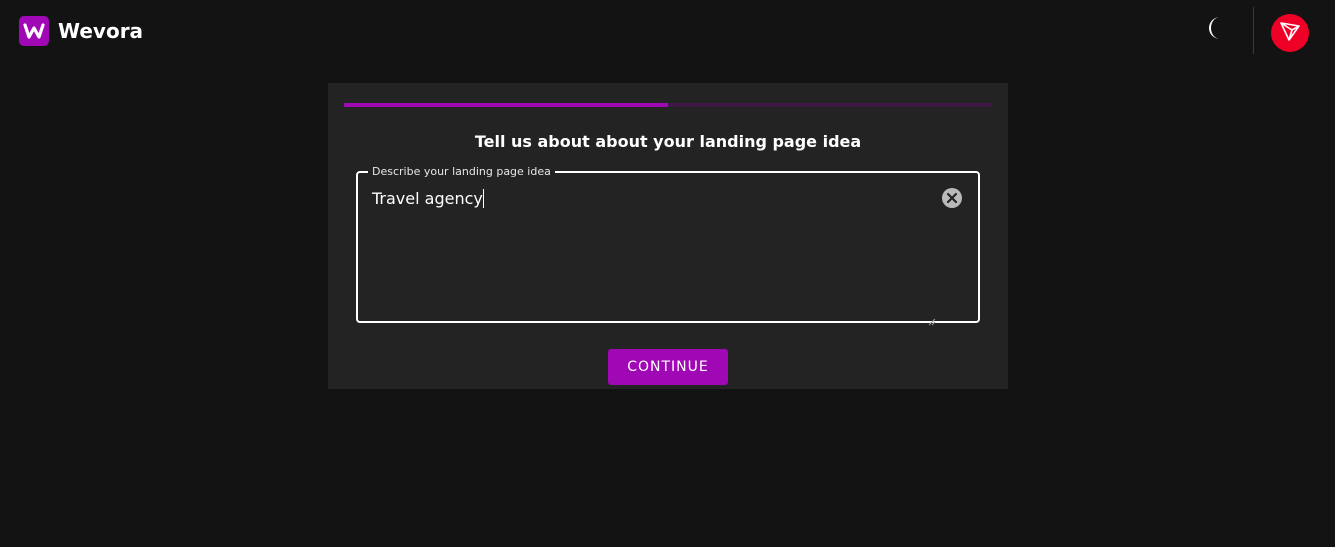 The width and height of the screenshot is (1335, 547). Describe the element at coordinates (506, 105) in the screenshot. I see `progress-fill` at that location.